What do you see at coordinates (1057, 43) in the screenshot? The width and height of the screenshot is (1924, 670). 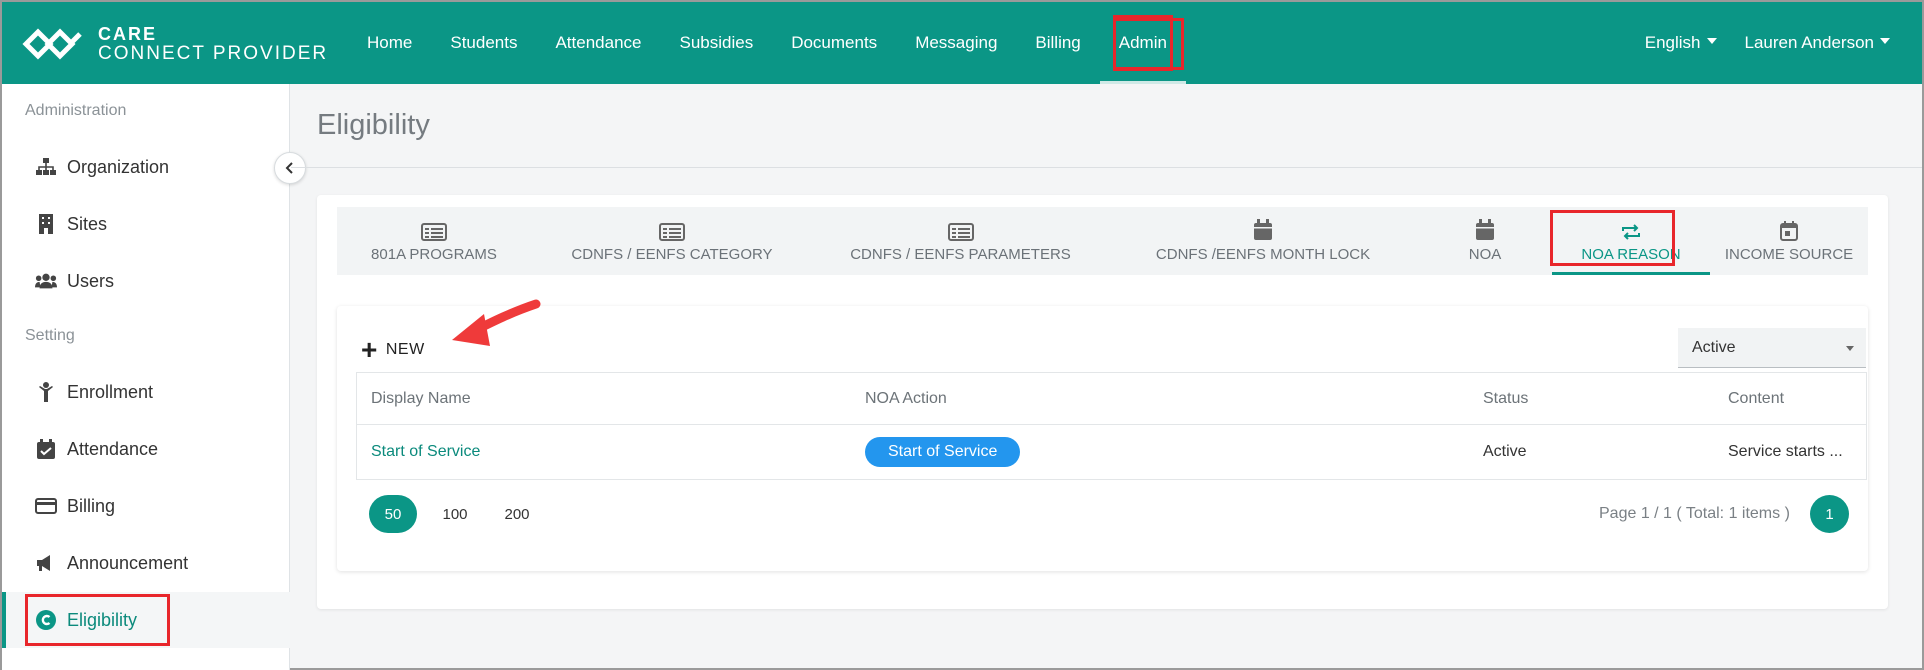 I see `nav-billing: Billing` at bounding box center [1057, 43].